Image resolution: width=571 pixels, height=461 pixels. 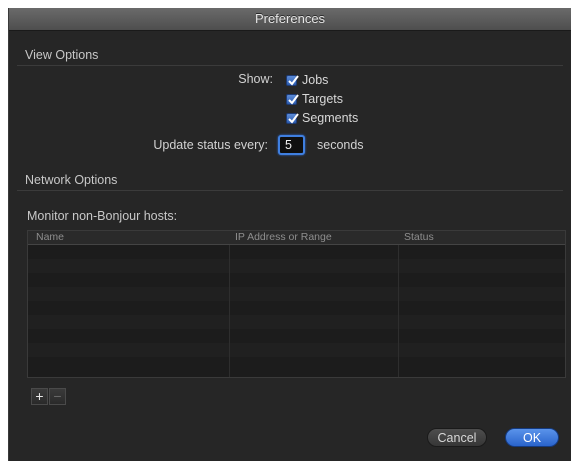 I want to click on cancel-button: Cancel, so click(x=457, y=437).